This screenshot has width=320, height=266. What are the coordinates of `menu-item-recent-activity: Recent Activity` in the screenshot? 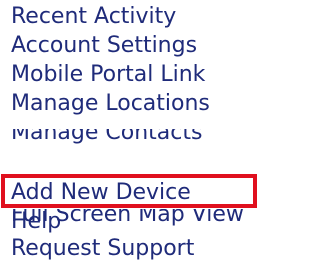 It's located at (93, 17).